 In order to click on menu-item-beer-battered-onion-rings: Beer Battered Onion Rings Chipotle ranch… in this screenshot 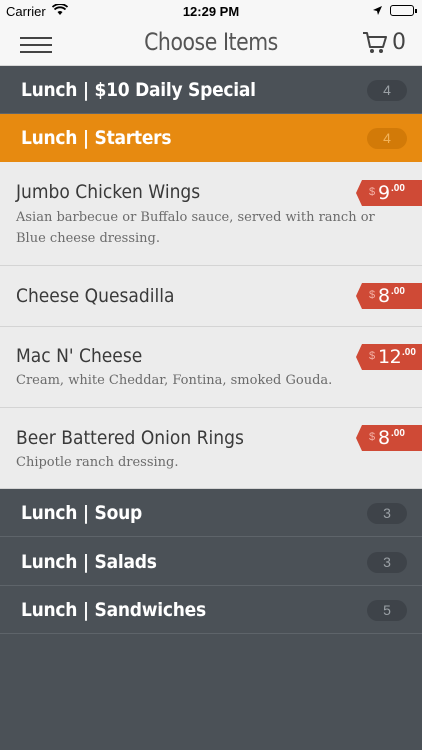, I will do `click(211, 448)`.